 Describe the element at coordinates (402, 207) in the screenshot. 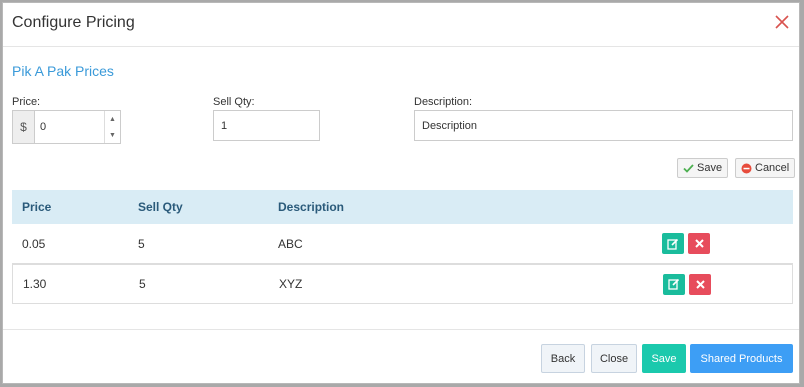

I see `table-header: Price Sell Qty Description` at that location.